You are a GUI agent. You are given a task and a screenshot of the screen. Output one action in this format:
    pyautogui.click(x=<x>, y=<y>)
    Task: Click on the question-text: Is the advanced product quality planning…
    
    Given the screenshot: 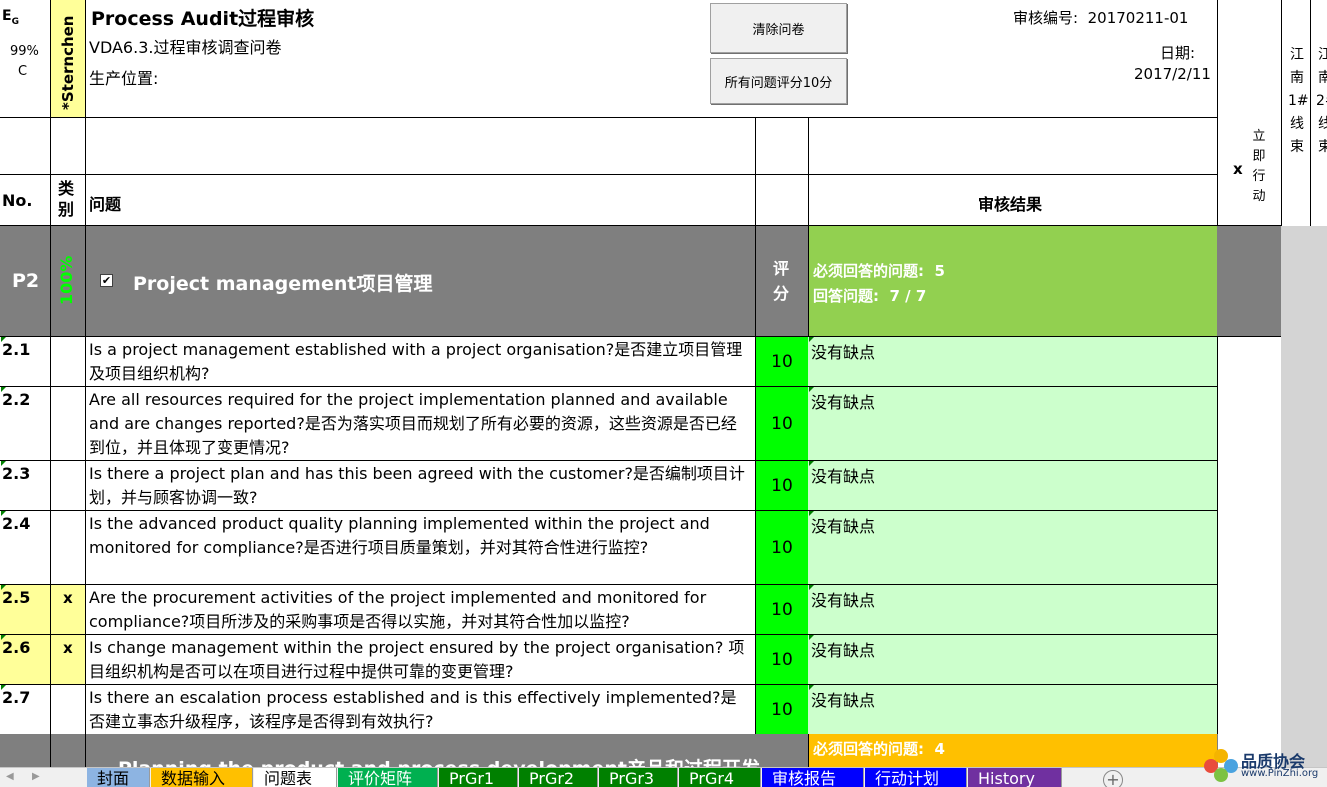 What is the action you would take?
    pyautogui.click(x=399, y=535)
    